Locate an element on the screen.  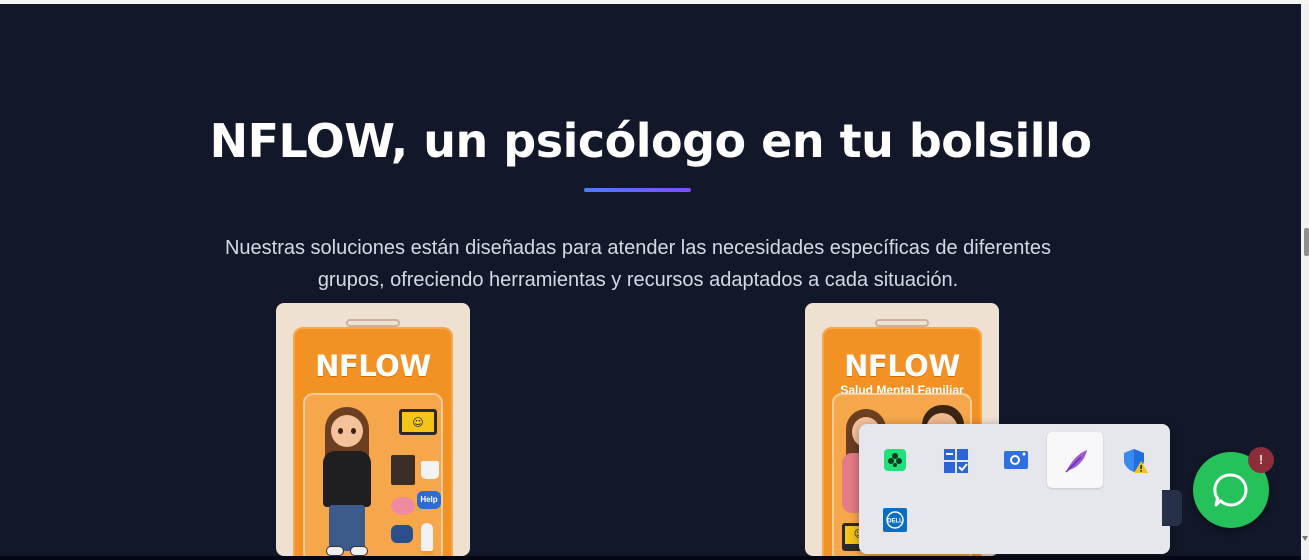
system-tray-flyout: DELL is located at coordinates (1014, 489).